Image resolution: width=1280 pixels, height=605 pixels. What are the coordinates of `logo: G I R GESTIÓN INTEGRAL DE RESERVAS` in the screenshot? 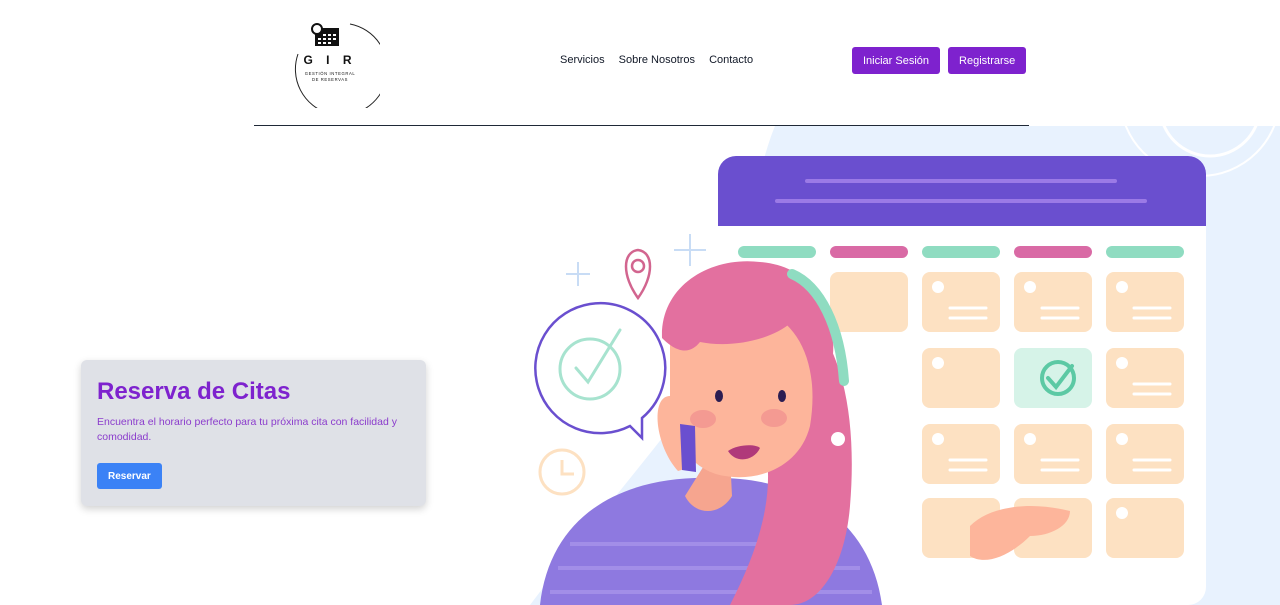 It's located at (334, 64).